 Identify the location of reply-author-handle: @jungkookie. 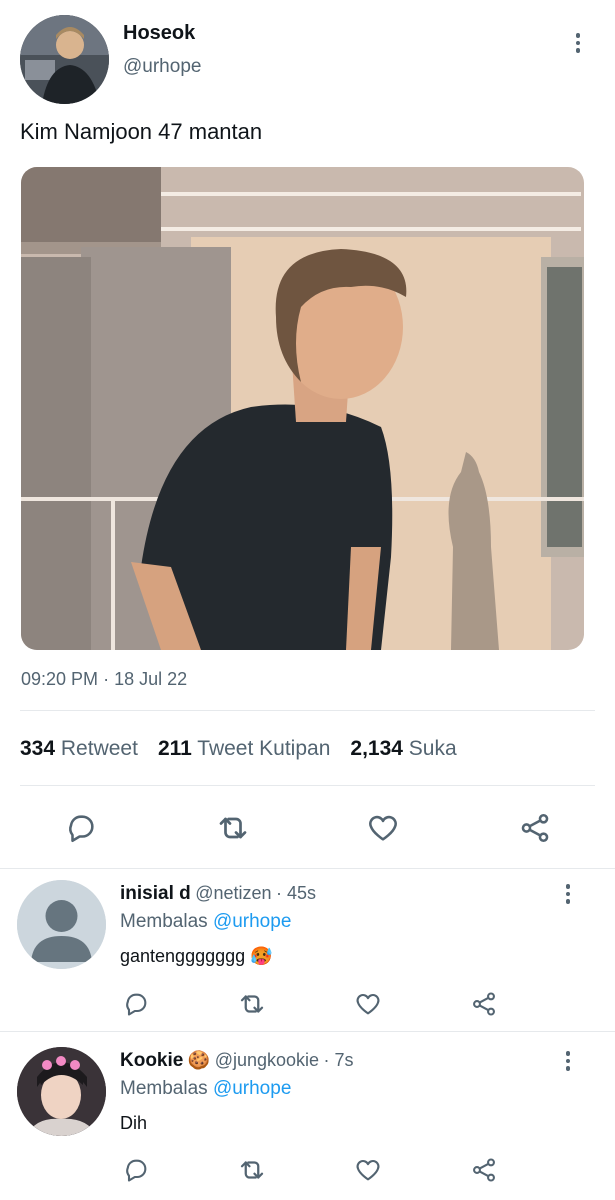
(267, 1060).